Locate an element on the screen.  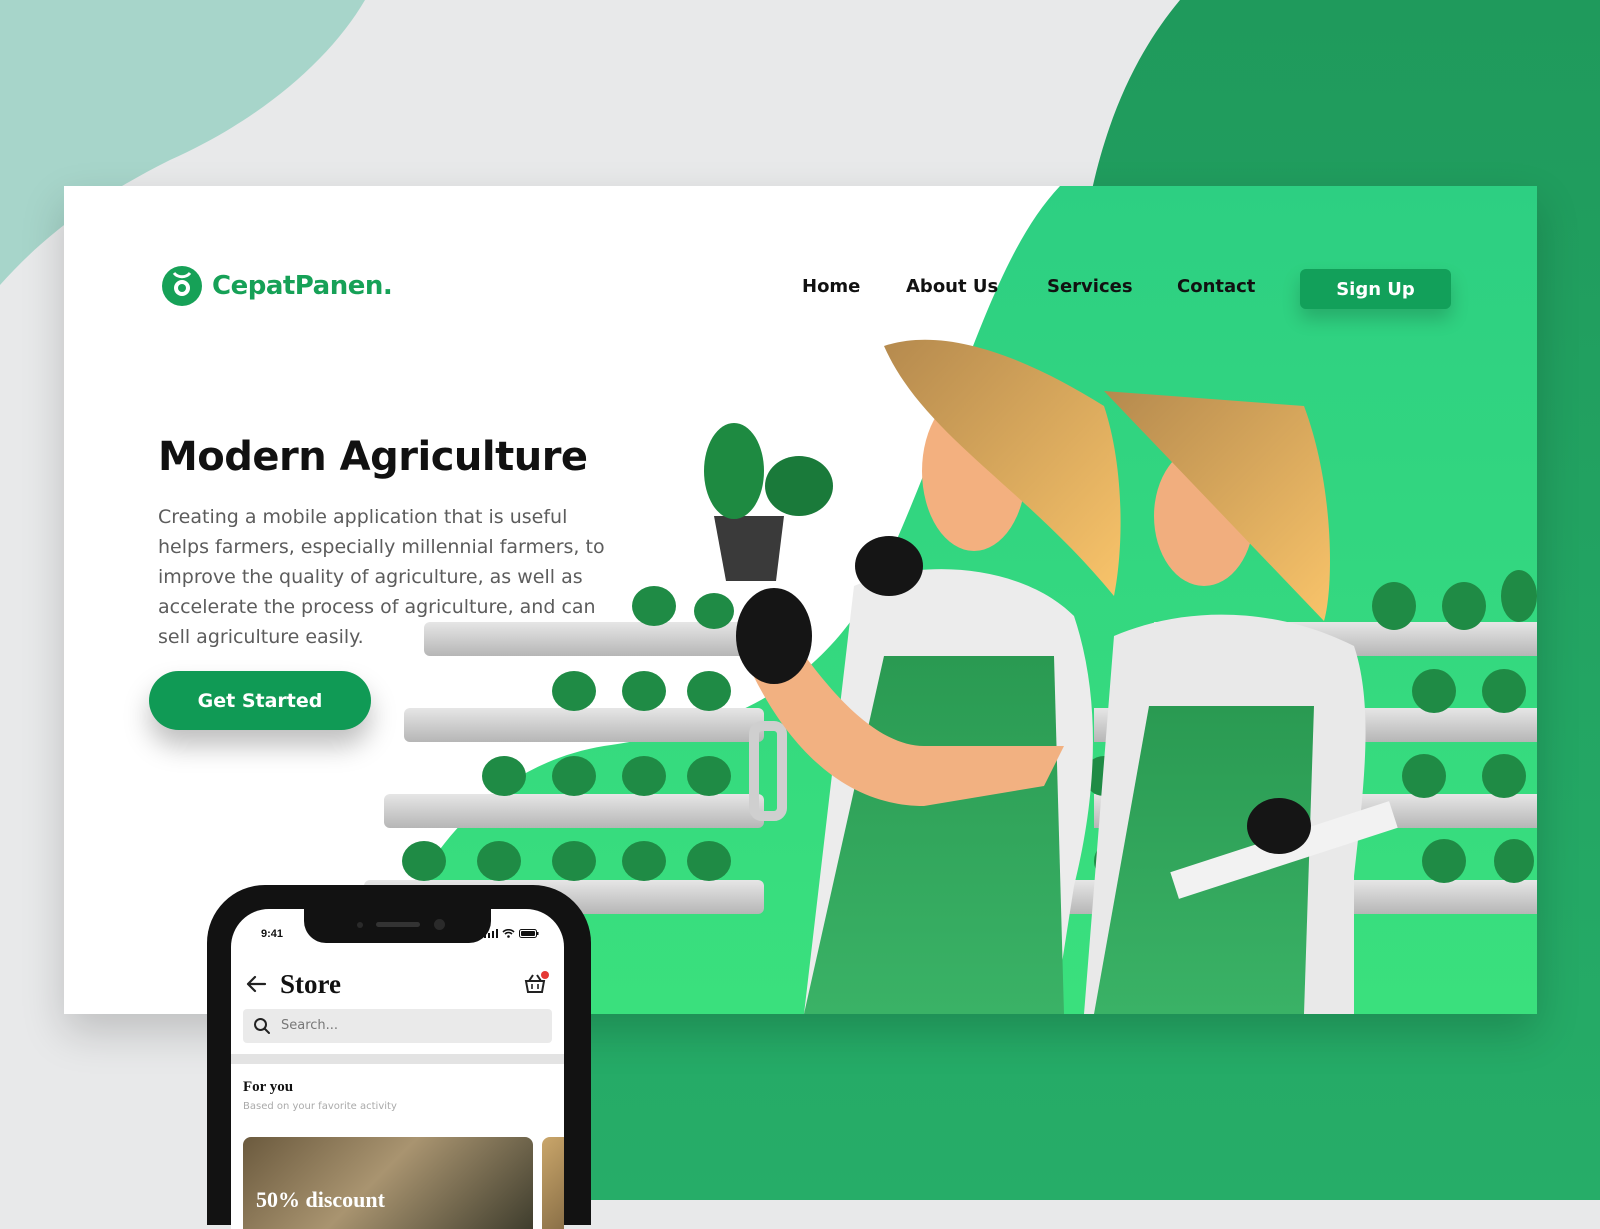
search-icon is located at coordinates (262, 1026).